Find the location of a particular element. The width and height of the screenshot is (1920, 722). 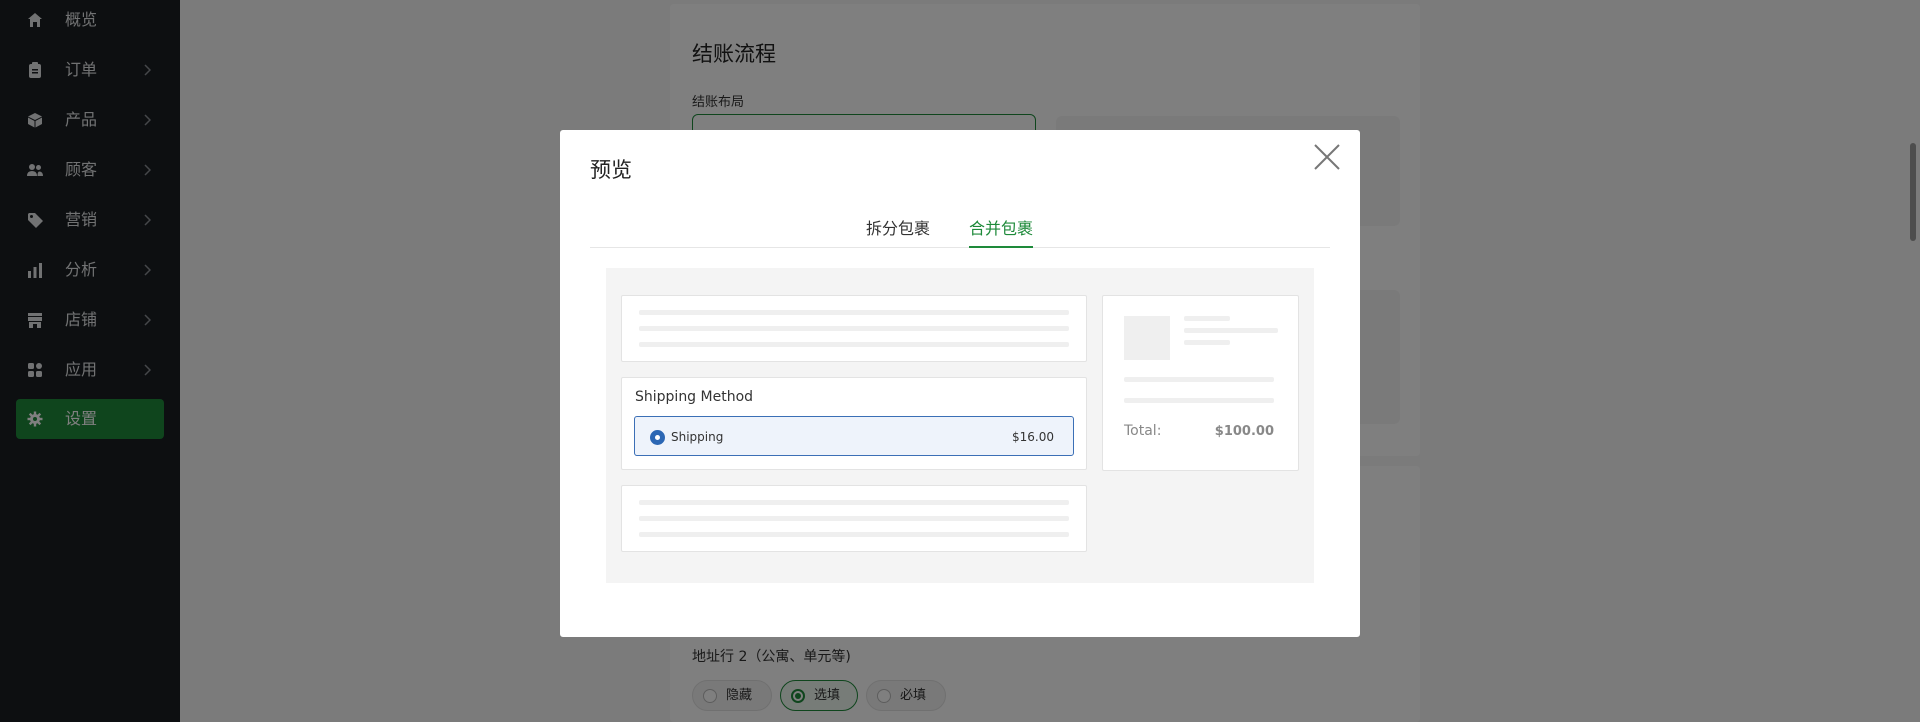

close-icon is located at coordinates (1327, 157).